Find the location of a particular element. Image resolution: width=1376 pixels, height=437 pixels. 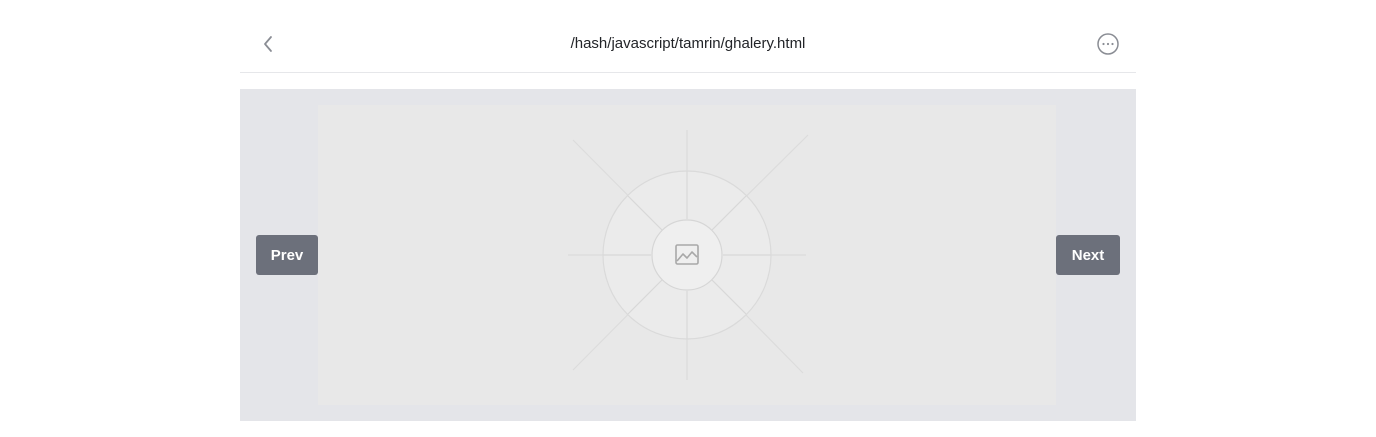

more-horizontal-circle-icon is located at coordinates (1108, 44).